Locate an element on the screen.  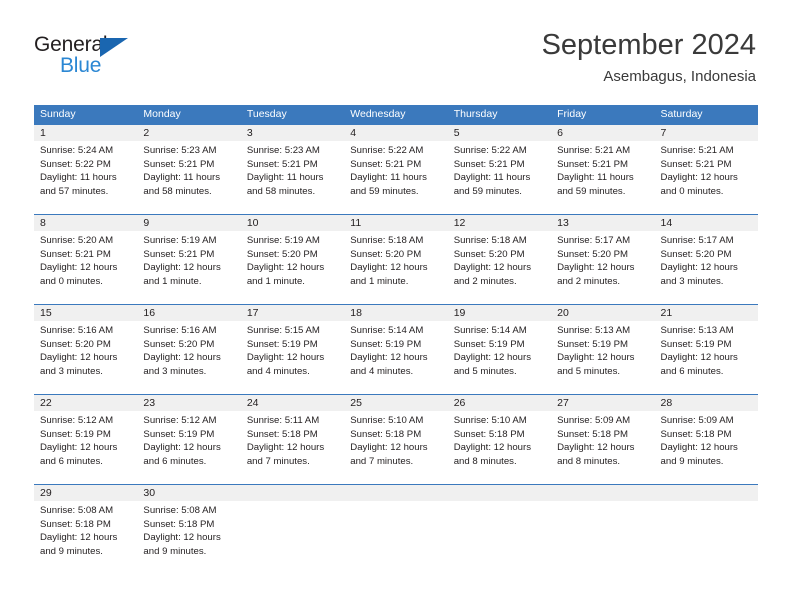
day-number: 7 is located at coordinates (706, 133).